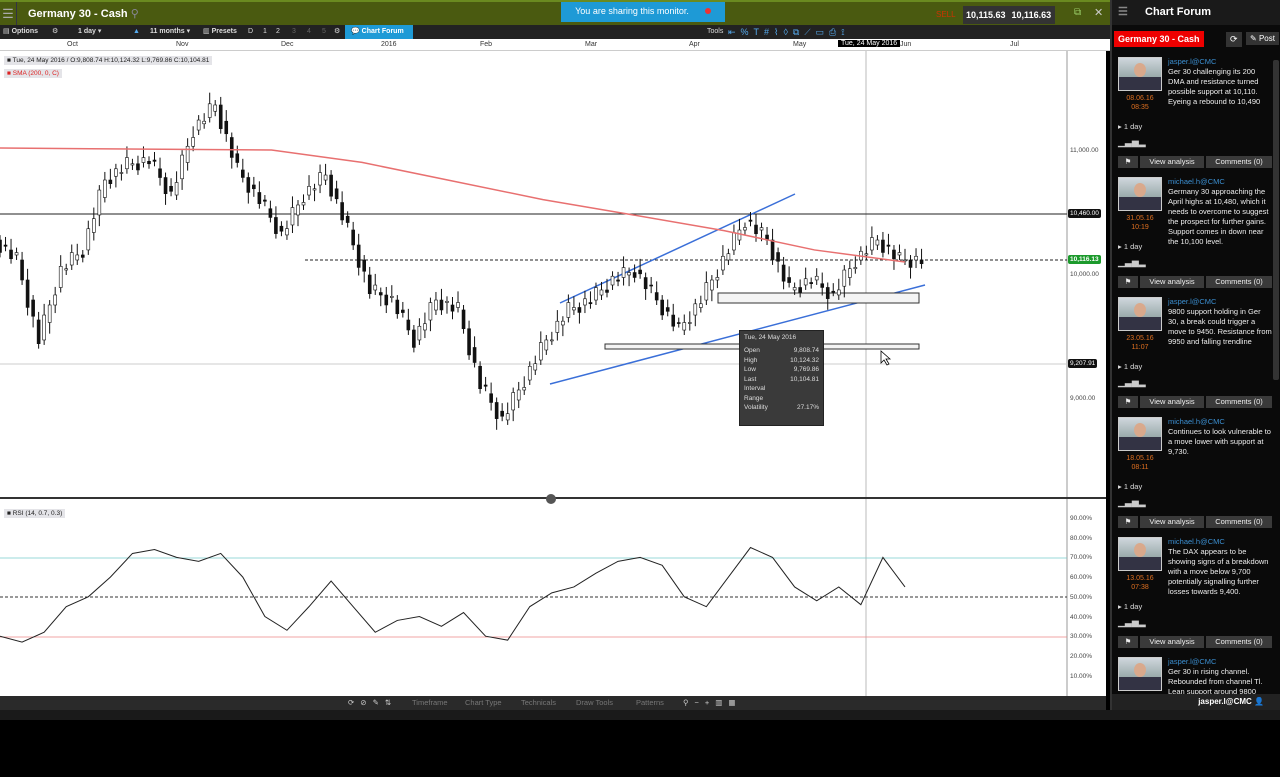 This screenshot has width=1280, height=777. I want to click on sell-label: SELL, so click(946, 14).